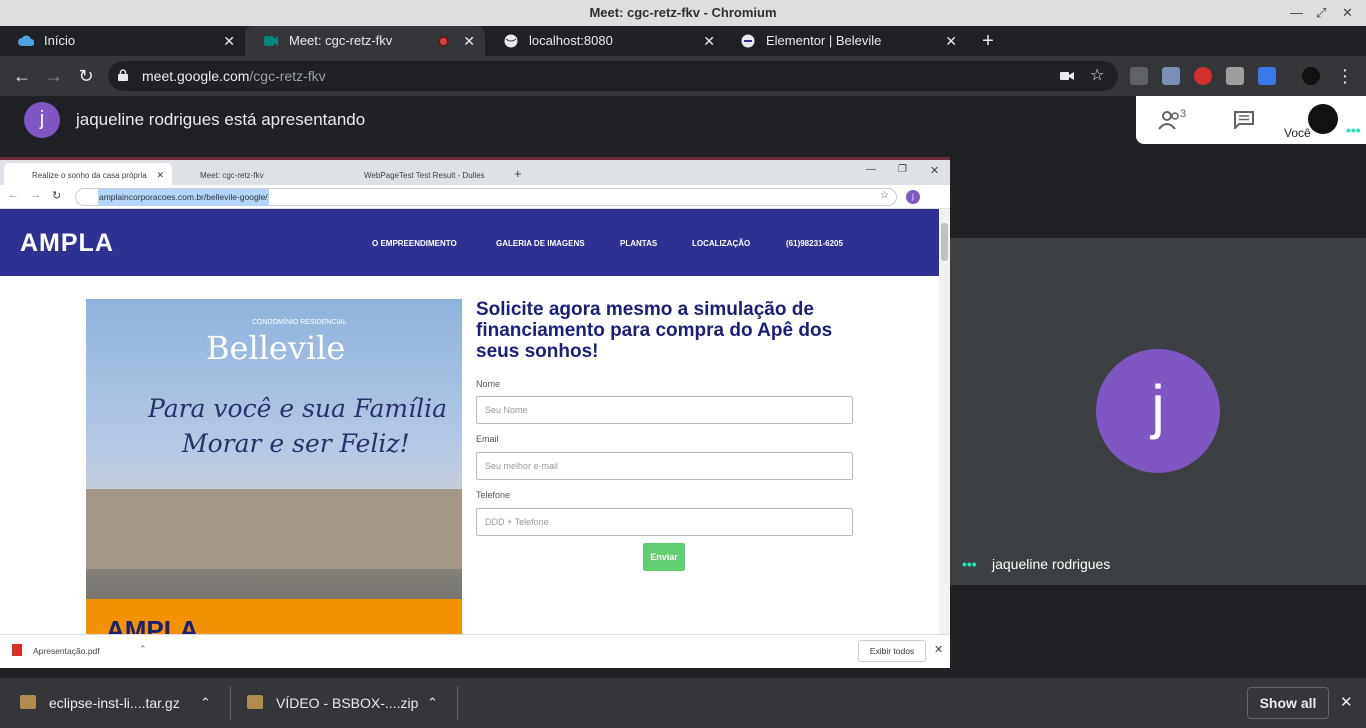 This screenshot has width=1366, height=728. I want to click on you-label: Você, so click(1297, 133).